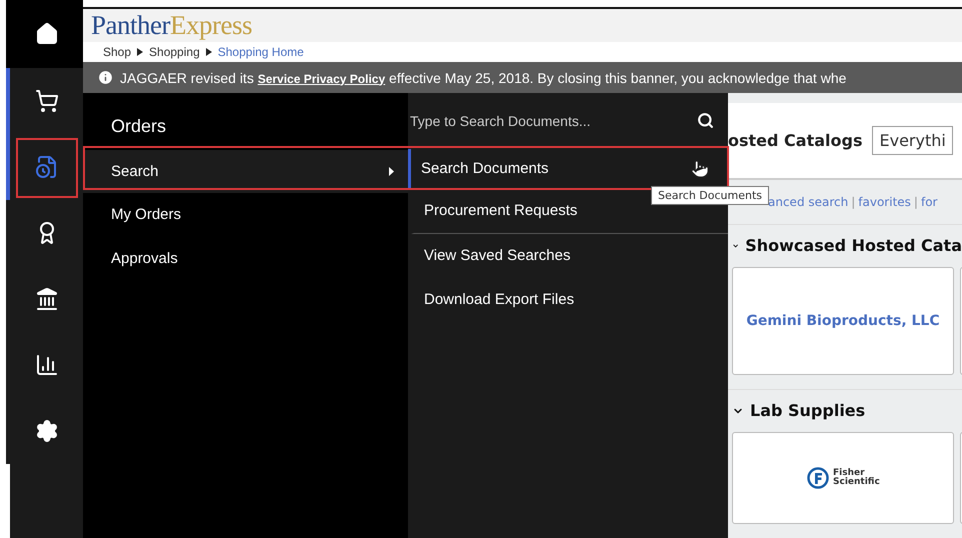  Describe the element at coordinates (139, 126) in the screenshot. I see `menu-title: Orders` at that location.